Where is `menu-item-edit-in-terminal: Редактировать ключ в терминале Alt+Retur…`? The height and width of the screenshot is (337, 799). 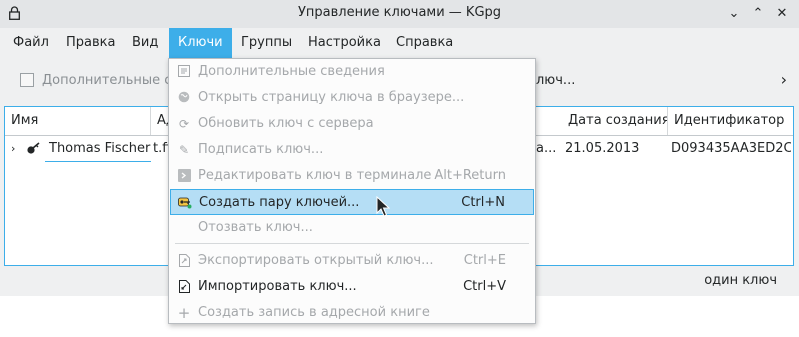 menu-item-edit-in-terminal: Редактировать ключ в терминале Alt+Retur… is located at coordinates (352, 176).